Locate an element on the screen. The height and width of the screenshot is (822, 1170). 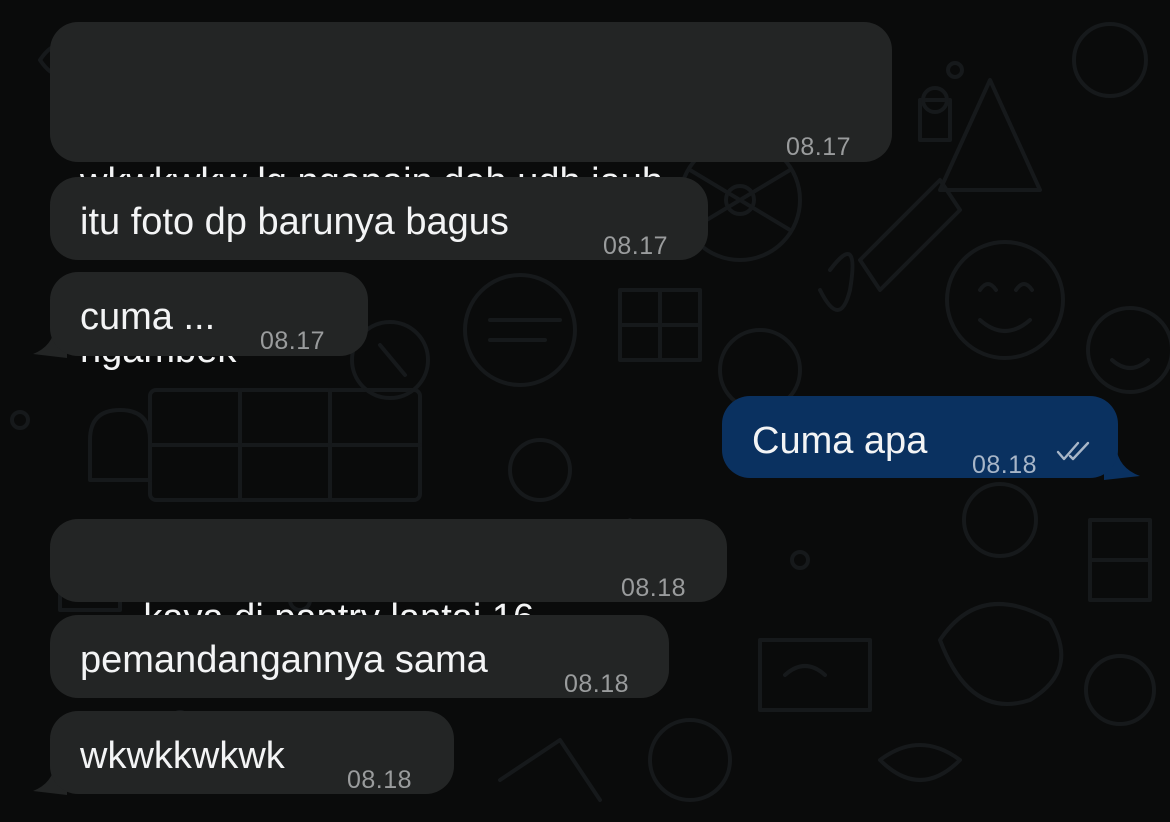
incoming-message-bubble: pemandangannya sama 08.18 is located at coordinates (359, 656).